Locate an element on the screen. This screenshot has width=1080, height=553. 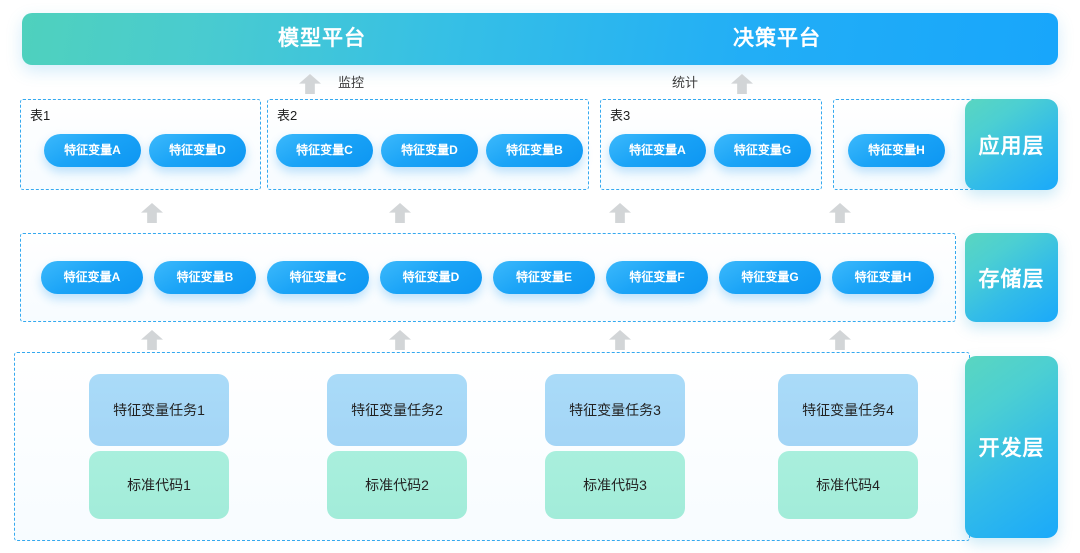
dev-code-card: 标准代码3 is located at coordinates (615, 485).